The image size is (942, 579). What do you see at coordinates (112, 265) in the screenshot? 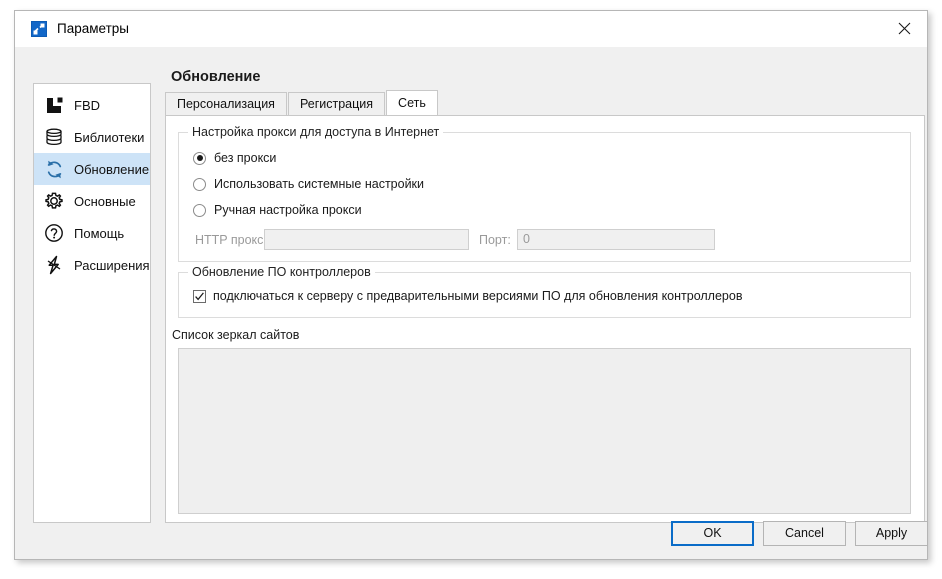
I see `sidebar-item-label: Расширения` at bounding box center [112, 265].